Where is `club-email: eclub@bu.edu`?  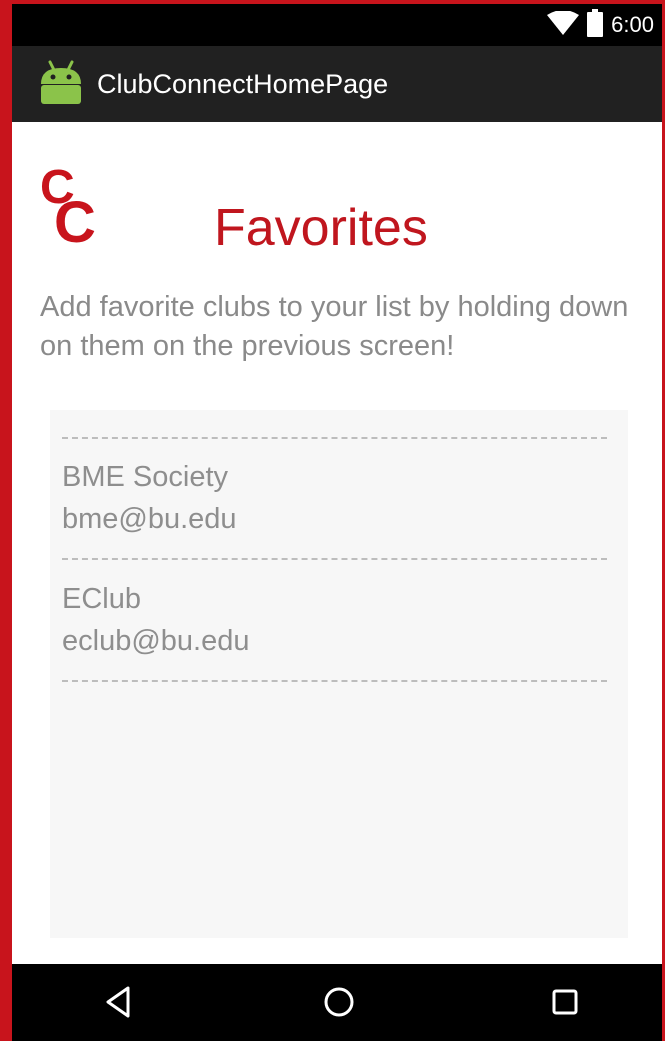
club-email: eclub@bu.edu is located at coordinates (156, 641).